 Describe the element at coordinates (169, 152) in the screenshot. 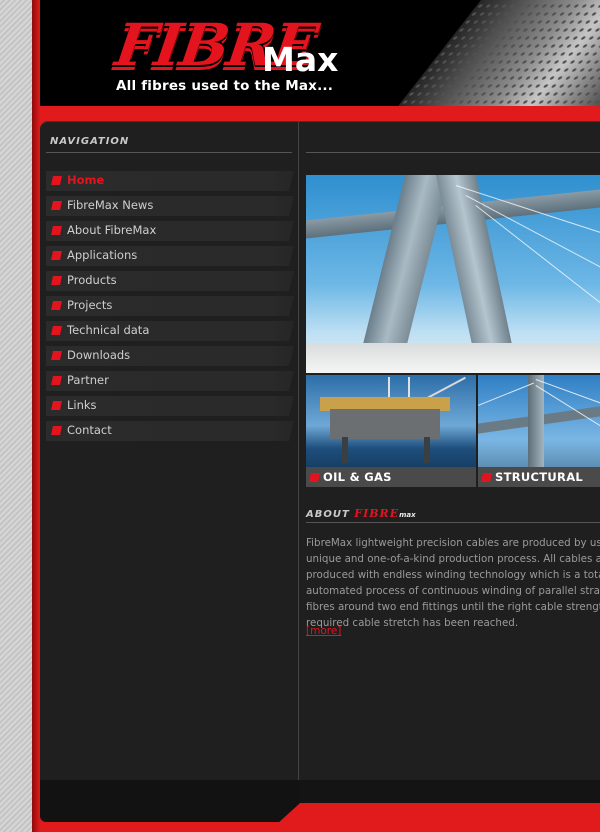

I see `nav-rule` at that location.